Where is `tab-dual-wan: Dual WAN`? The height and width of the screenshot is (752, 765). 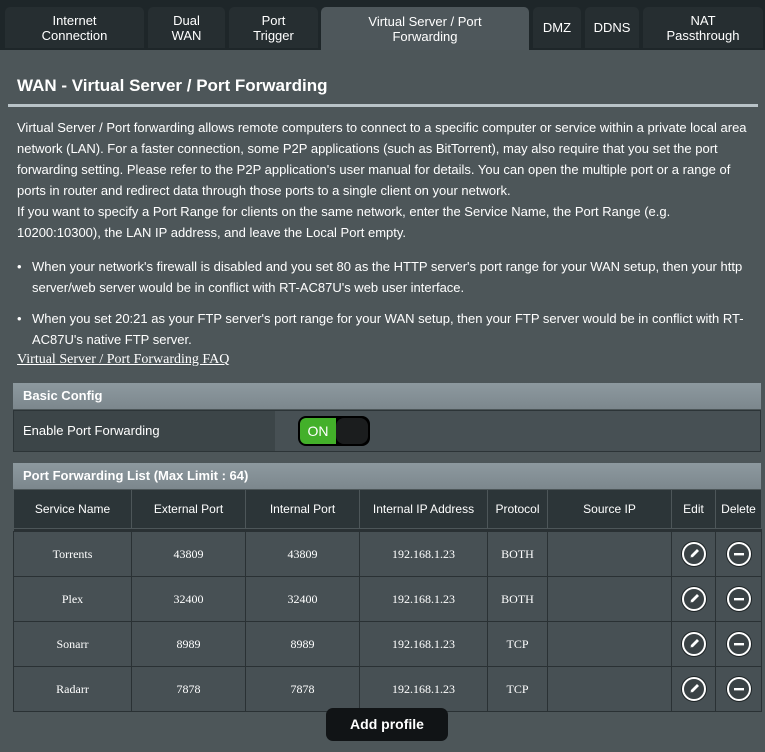 tab-dual-wan: Dual WAN is located at coordinates (186, 27).